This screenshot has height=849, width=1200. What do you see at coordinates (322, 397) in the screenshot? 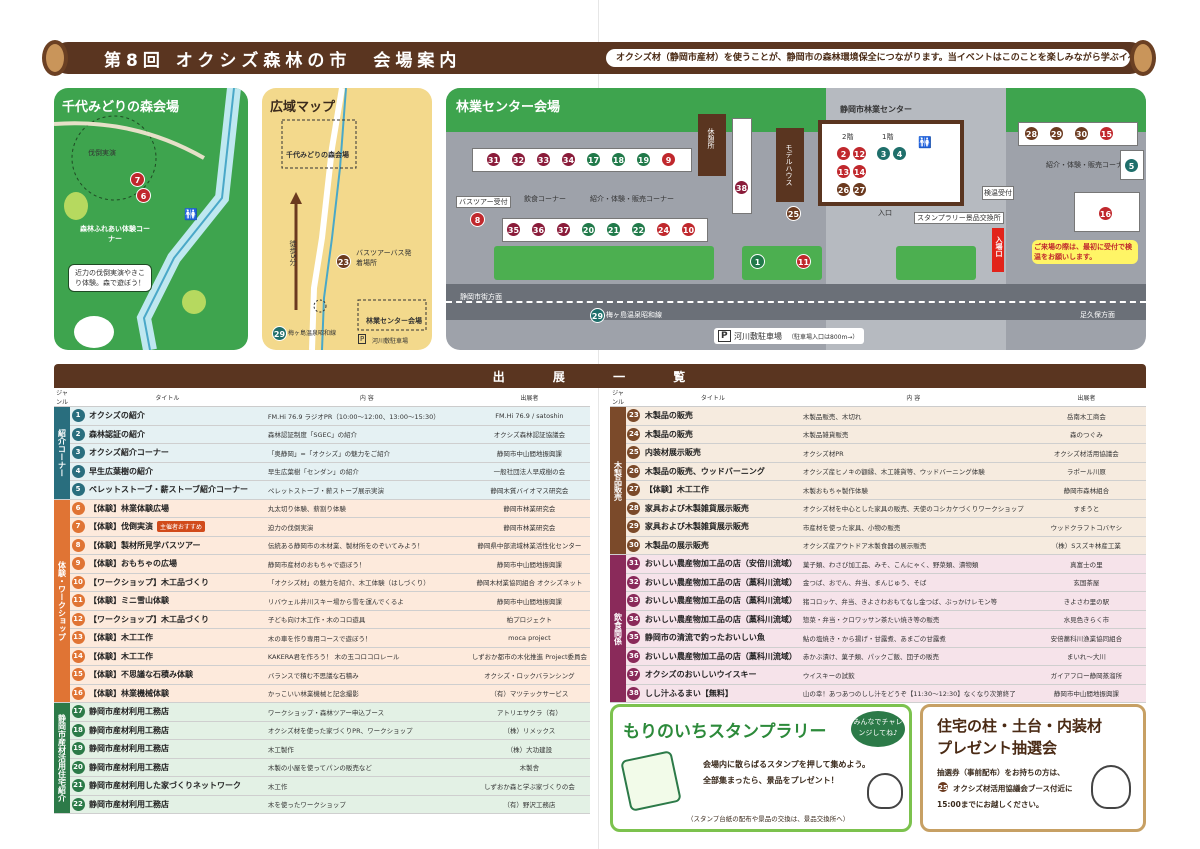
I see `table-head-left: ジャンル タイトル 内 容 出展者` at bounding box center [322, 397].